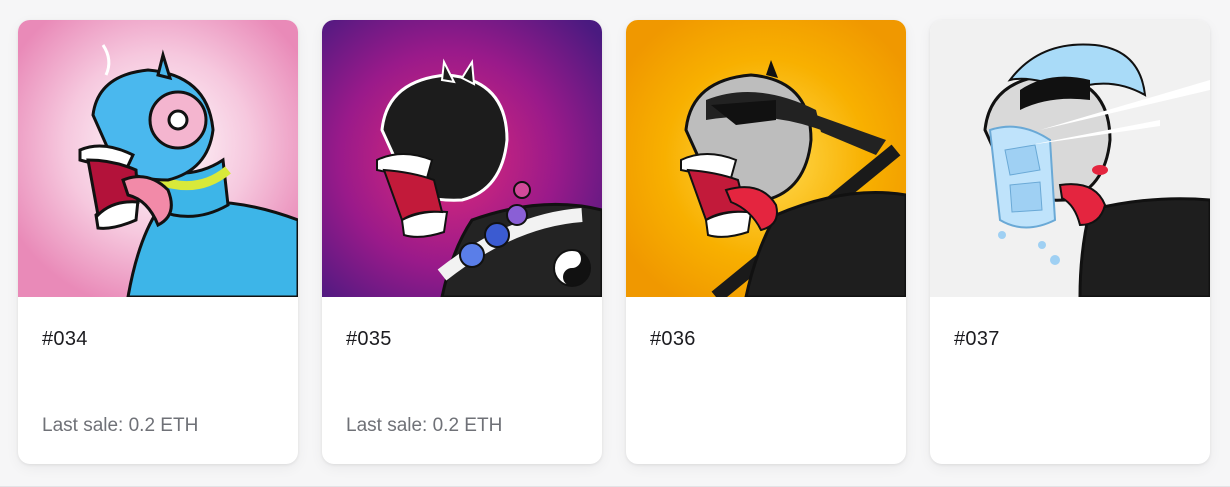 The width and height of the screenshot is (1230, 487). I want to click on nft-id: #035, so click(369, 339).